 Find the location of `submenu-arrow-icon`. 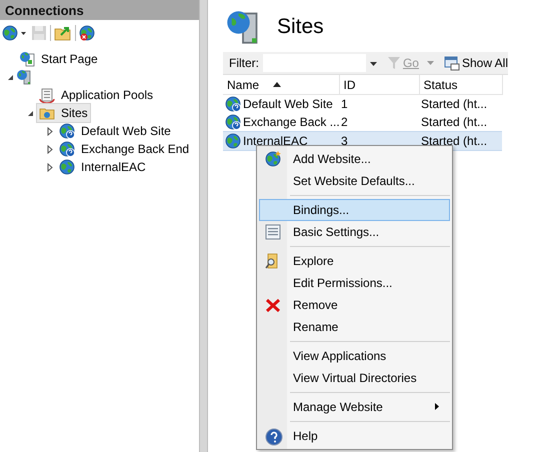

submenu-arrow-icon is located at coordinates (437, 406).